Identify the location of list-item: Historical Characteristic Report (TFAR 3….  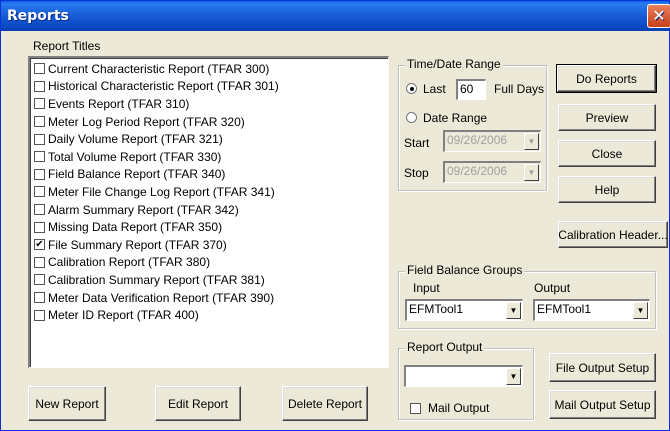
(209, 87).